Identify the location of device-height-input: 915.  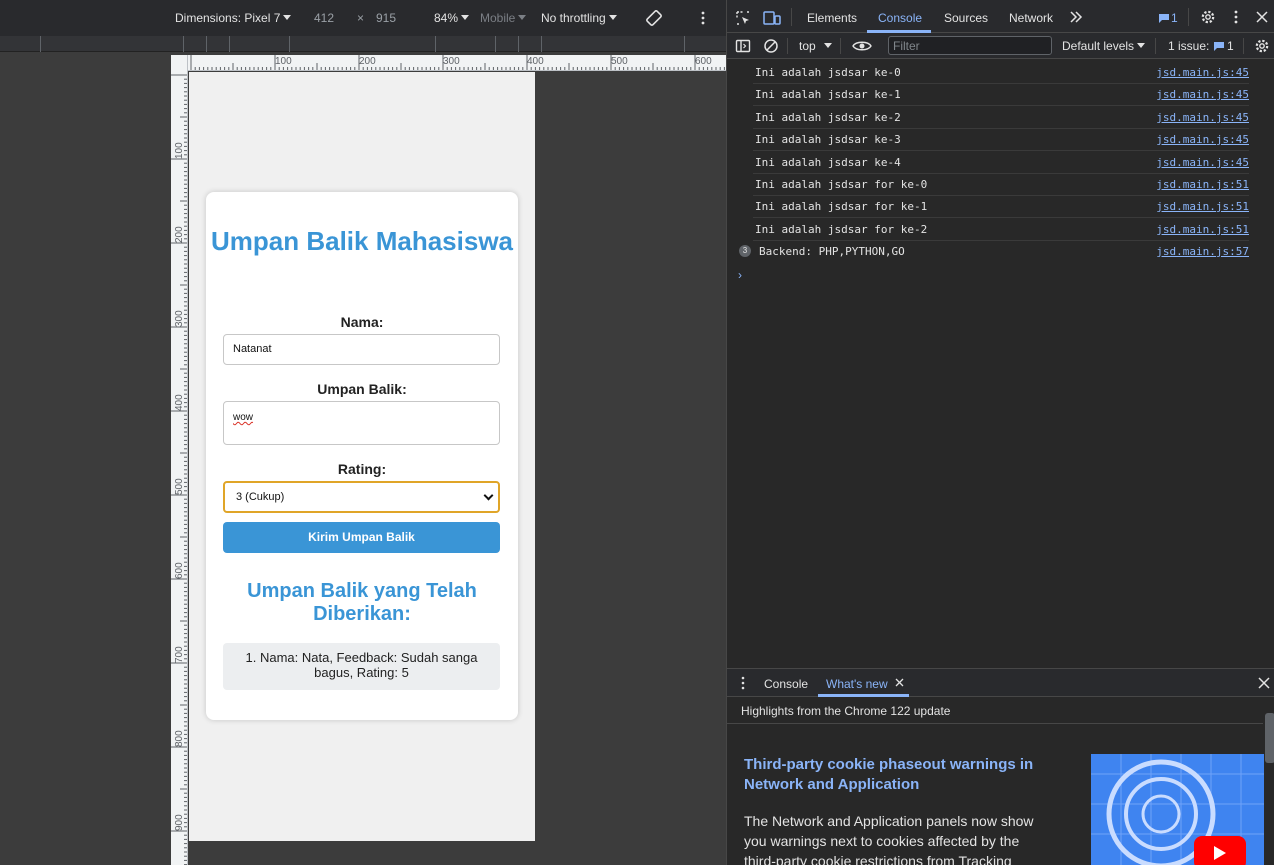
(386, 18).